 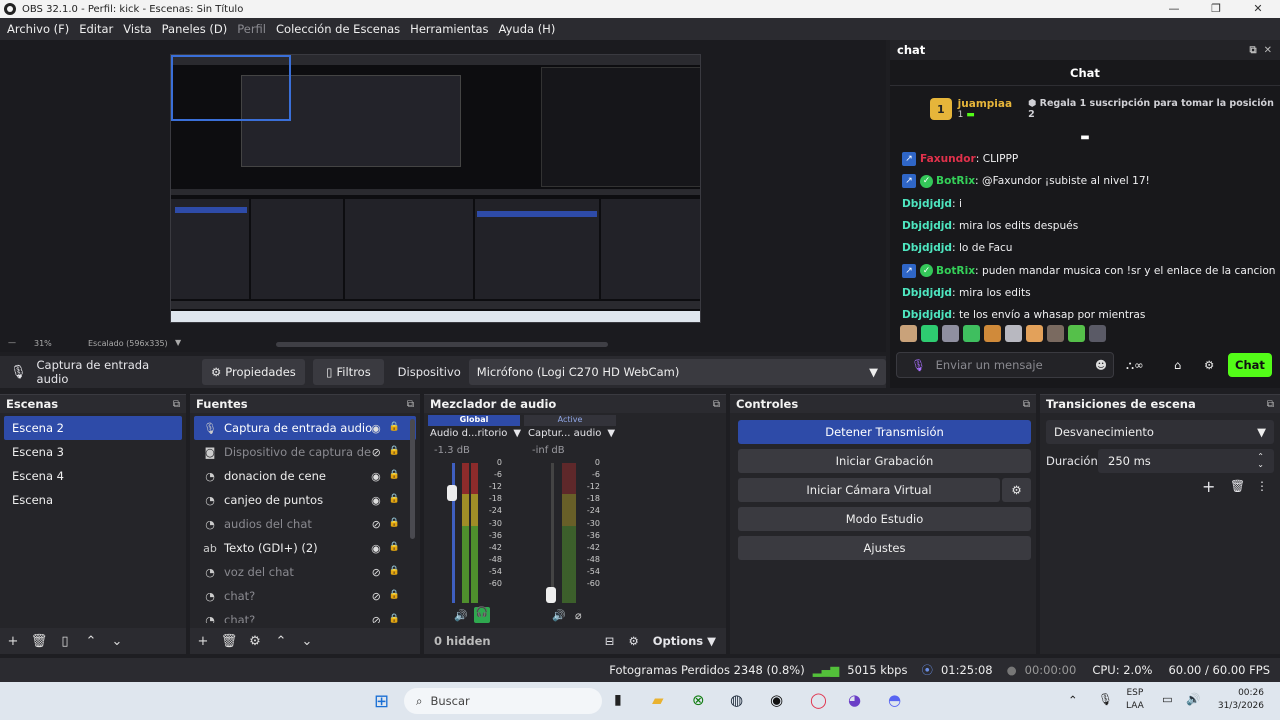 What do you see at coordinates (449, 29) in the screenshot?
I see `menu-herramientas: Herramientas` at bounding box center [449, 29].